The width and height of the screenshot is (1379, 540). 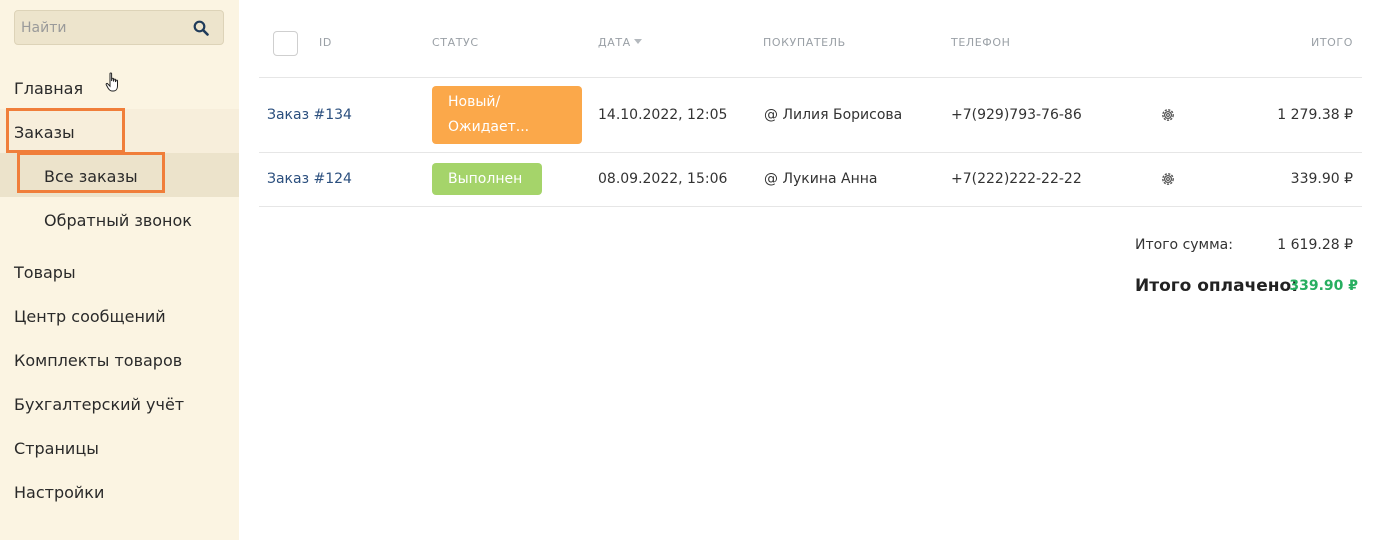 What do you see at coordinates (663, 115) in the screenshot?
I see `order-date: 14.10.2022, 12:05` at bounding box center [663, 115].